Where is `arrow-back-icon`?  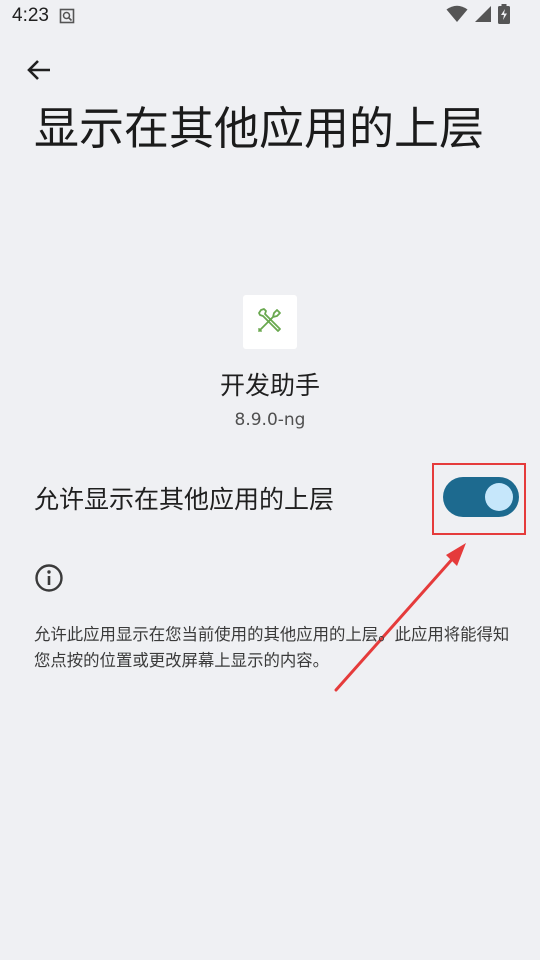
arrow-back-icon is located at coordinates (39, 72).